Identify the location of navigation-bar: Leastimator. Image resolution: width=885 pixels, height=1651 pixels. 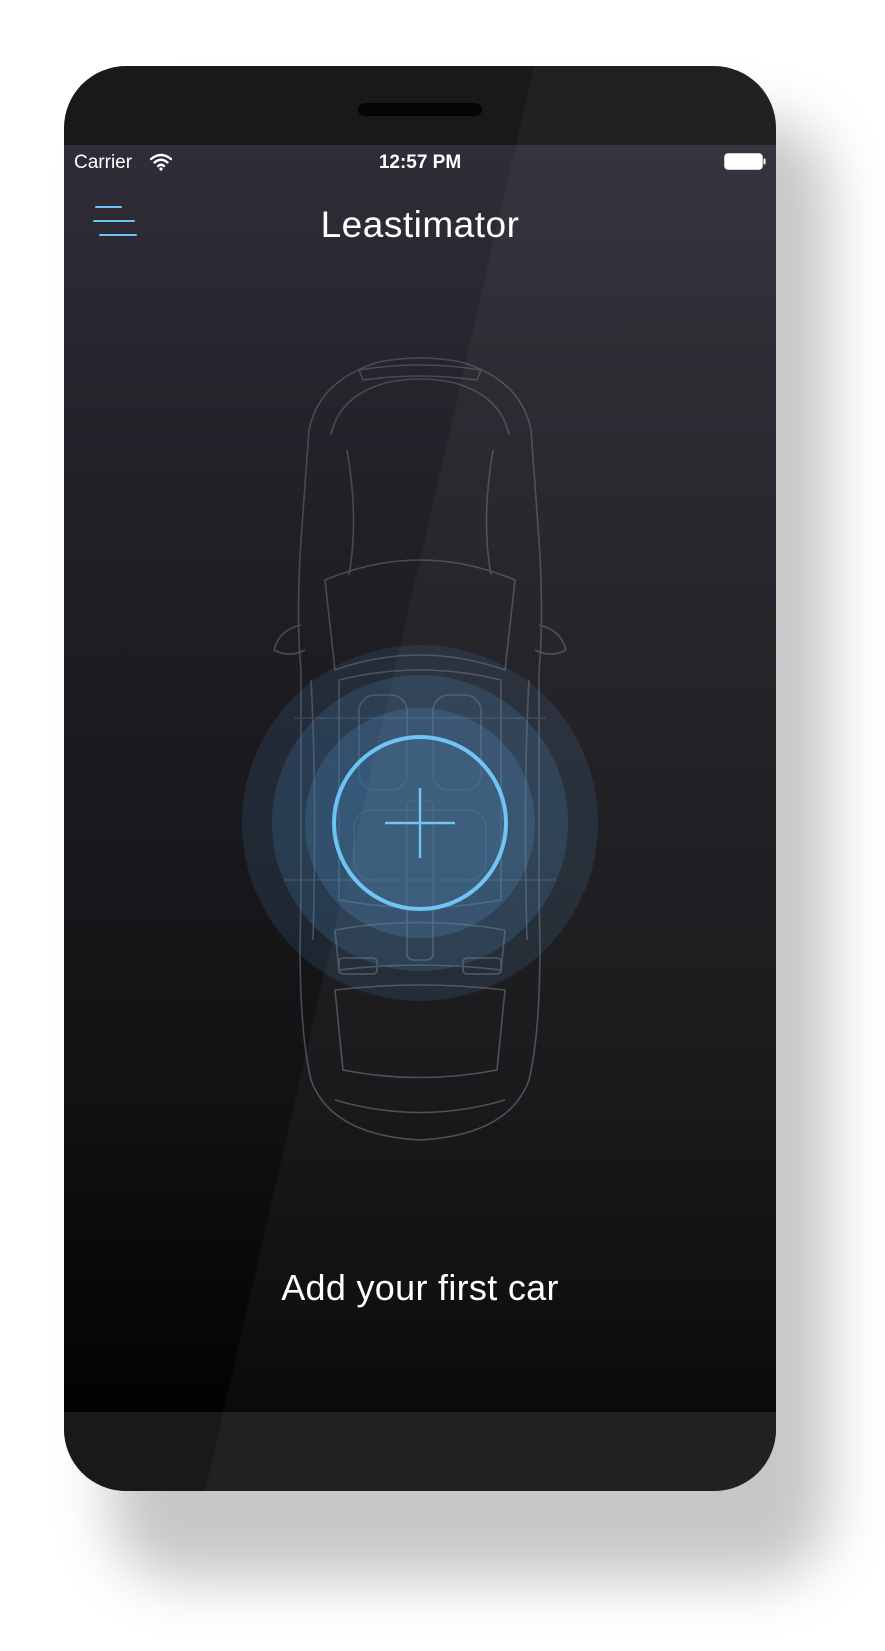
(420, 223).